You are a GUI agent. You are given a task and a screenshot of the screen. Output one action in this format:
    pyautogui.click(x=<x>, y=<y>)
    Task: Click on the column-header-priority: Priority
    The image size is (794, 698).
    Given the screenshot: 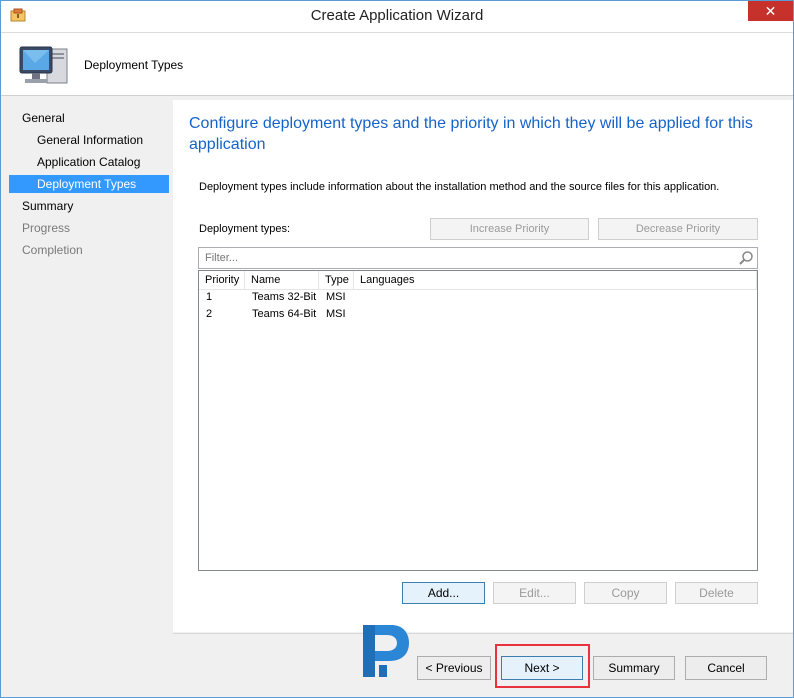 What is the action you would take?
    pyautogui.click(x=222, y=280)
    